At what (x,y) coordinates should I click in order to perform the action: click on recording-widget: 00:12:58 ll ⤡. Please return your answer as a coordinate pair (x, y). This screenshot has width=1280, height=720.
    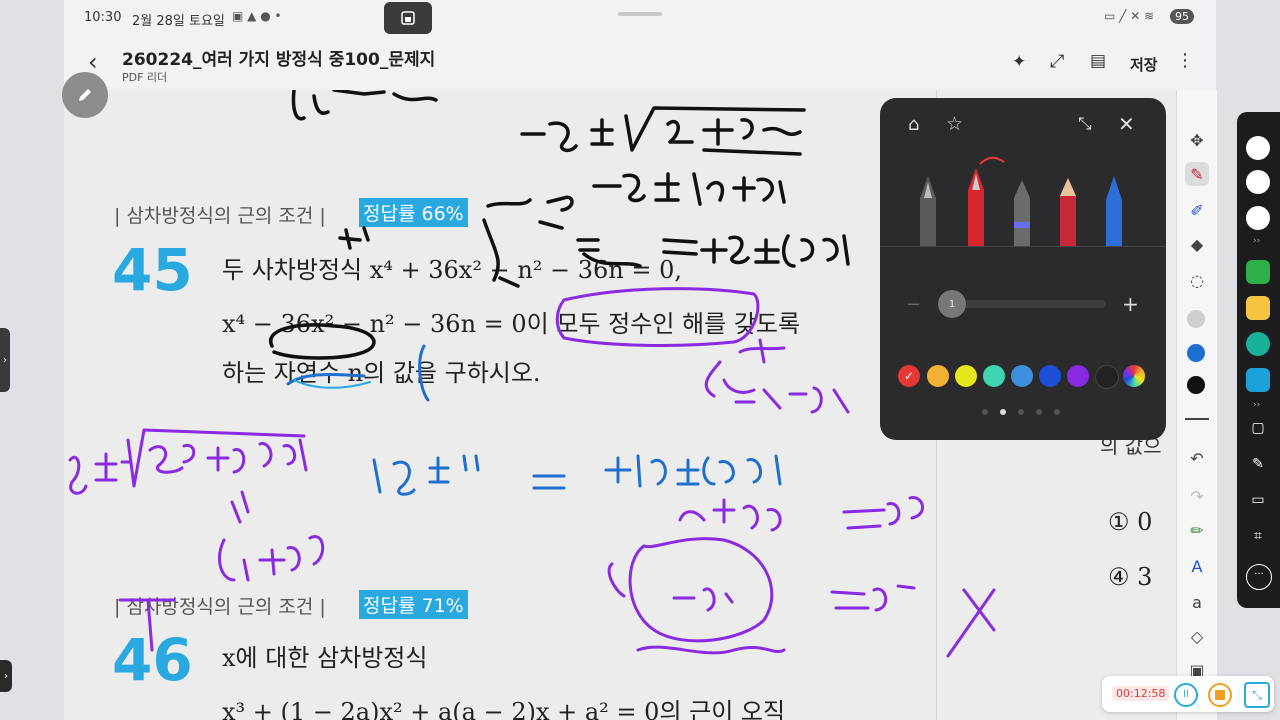
    Looking at the image, I should click on (1188, 694).